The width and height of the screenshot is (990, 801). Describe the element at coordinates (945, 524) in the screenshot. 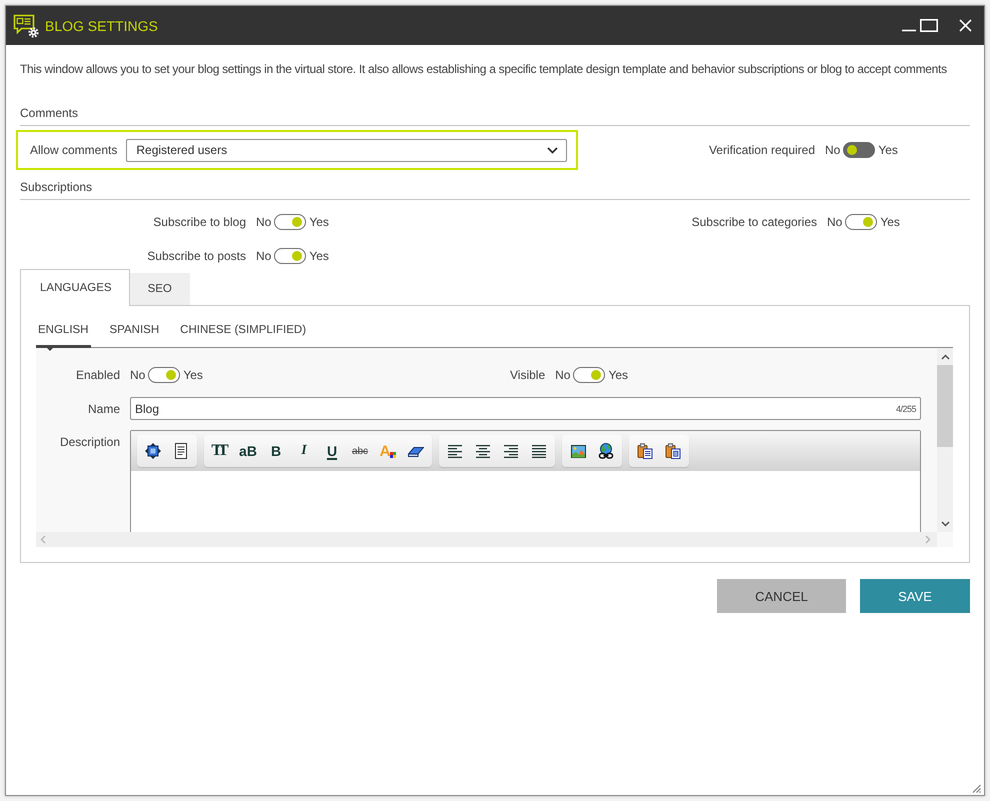

I see `scroll-down-icon` at that location.